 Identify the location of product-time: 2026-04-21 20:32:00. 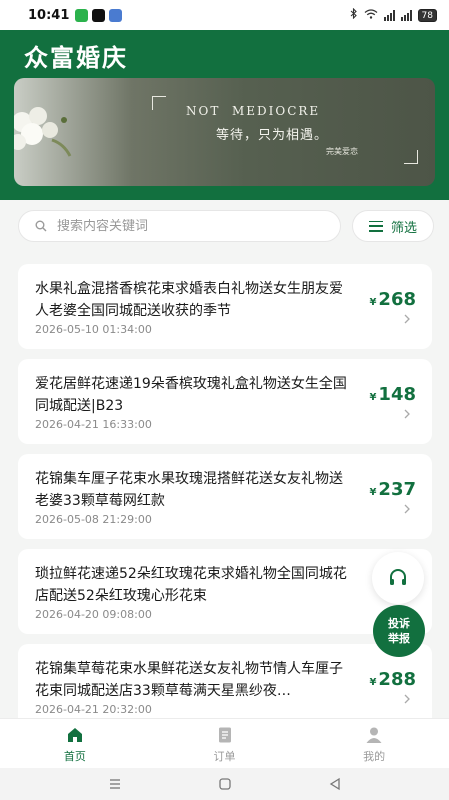
(93, 709).